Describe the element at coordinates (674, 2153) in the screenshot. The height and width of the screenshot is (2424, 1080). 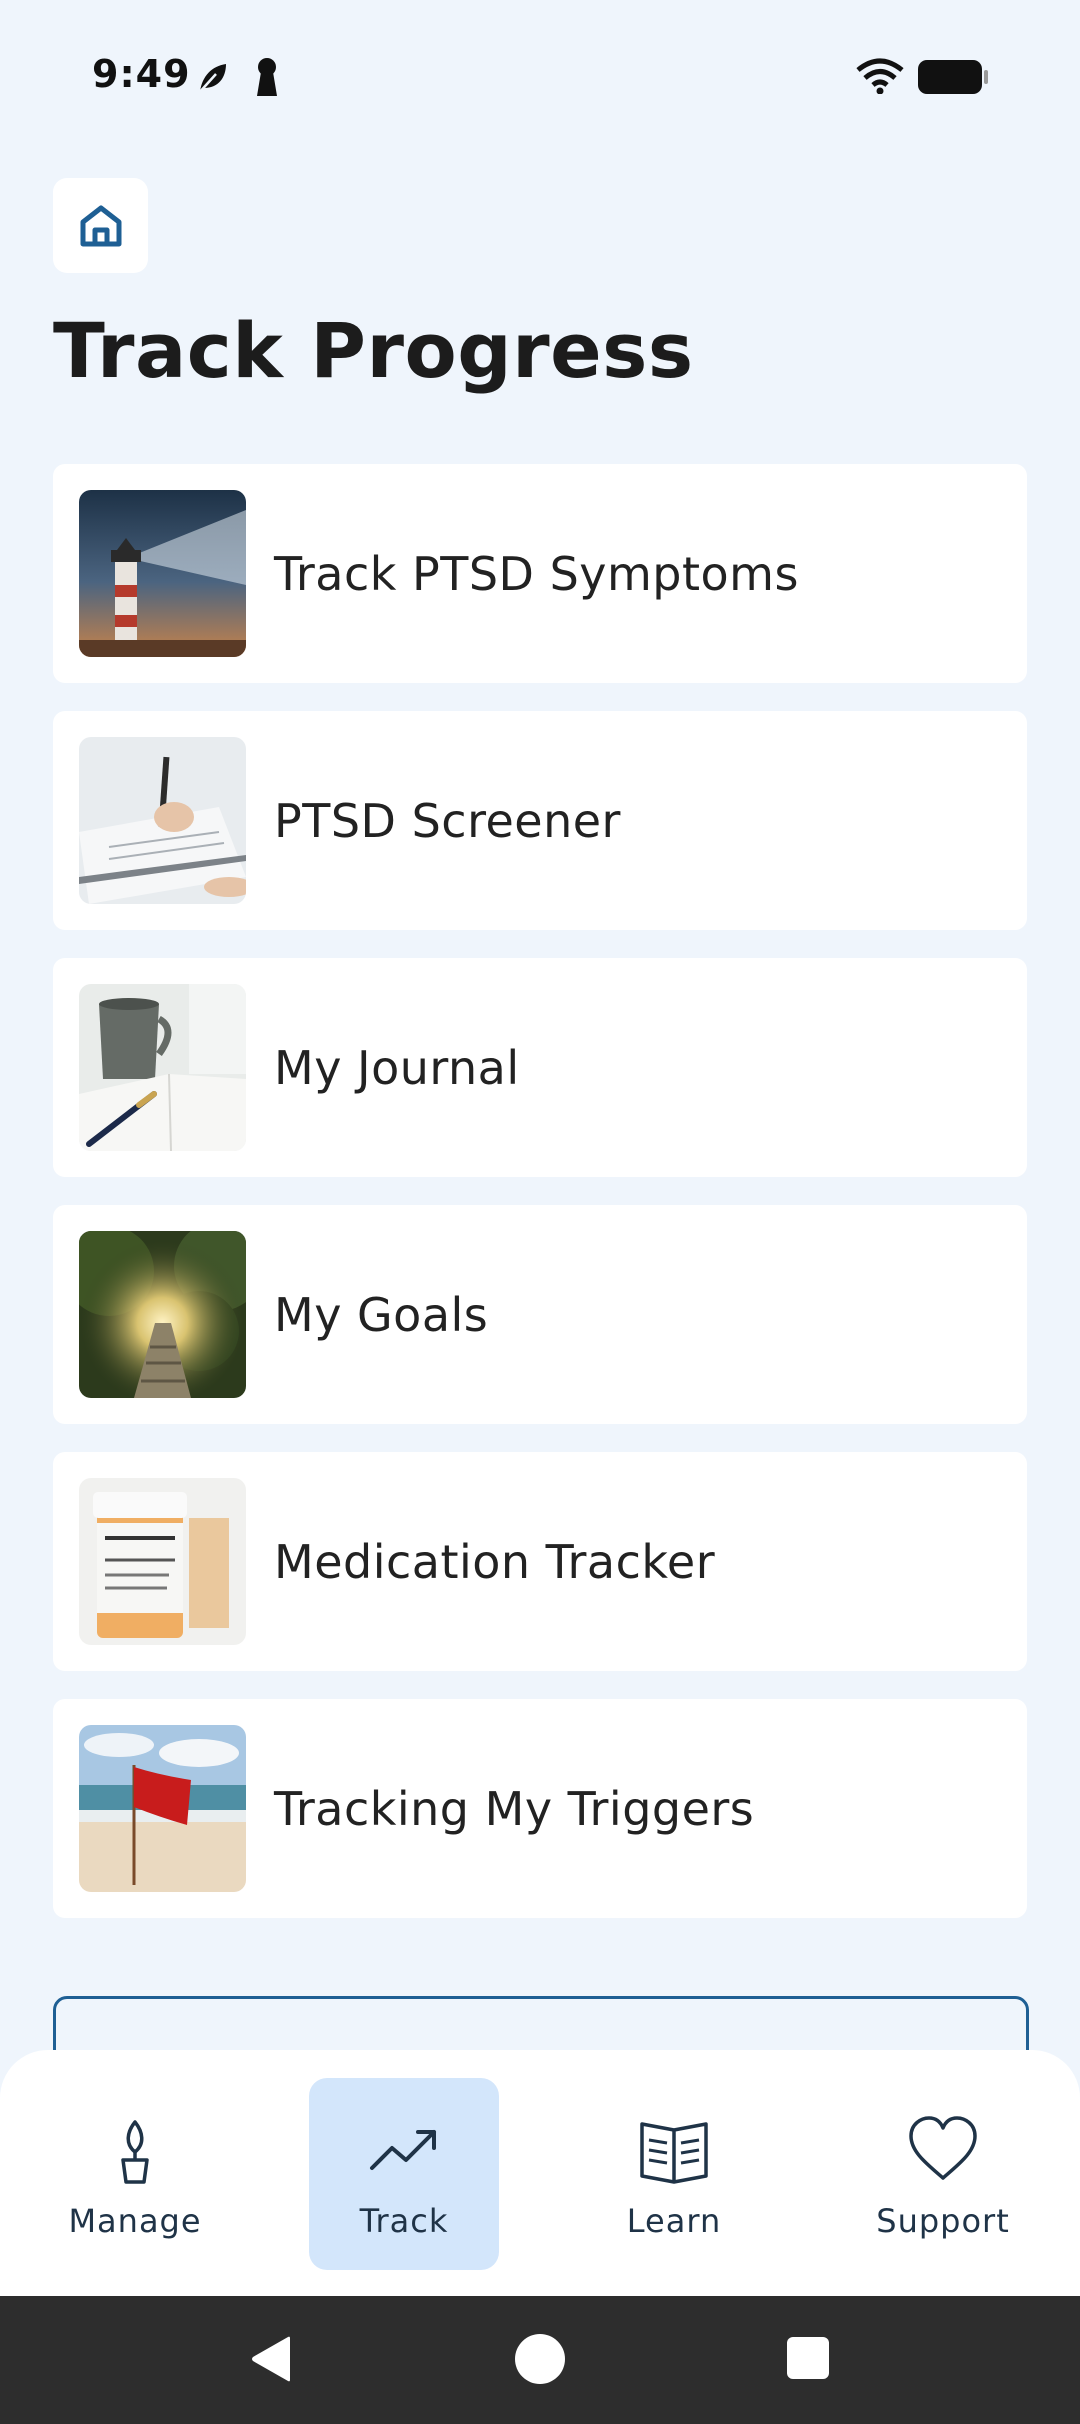
I see `open-book-icon` at that location.